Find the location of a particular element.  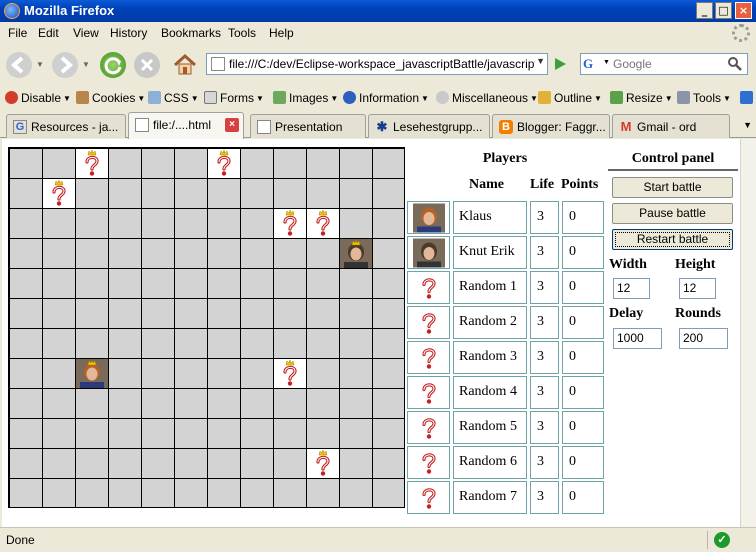

cookies-icon is located at coordinates (82, 97).